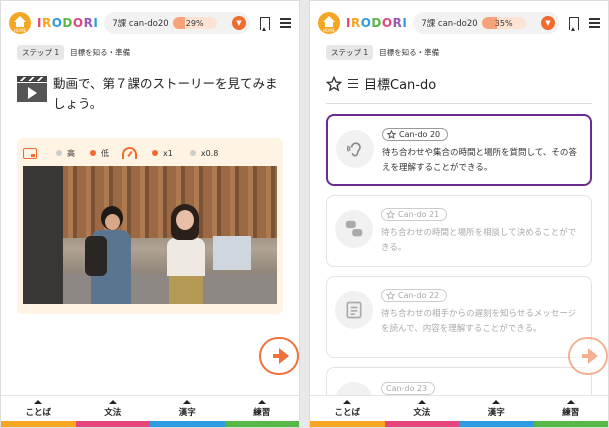  Describe the element at coordinates (354, 310) in the screenshot. I see `message-icon` at that location.